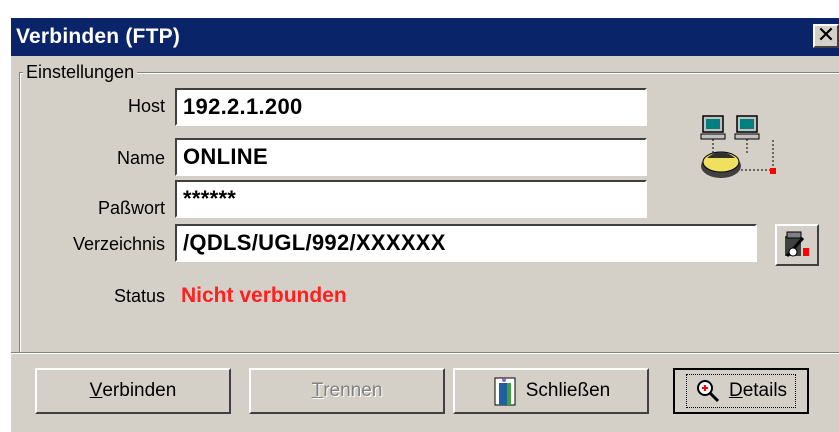  Describe the element at coordinates (264, 295) in the screenshot. I see `status-value: Nicht verbunden` at that location.